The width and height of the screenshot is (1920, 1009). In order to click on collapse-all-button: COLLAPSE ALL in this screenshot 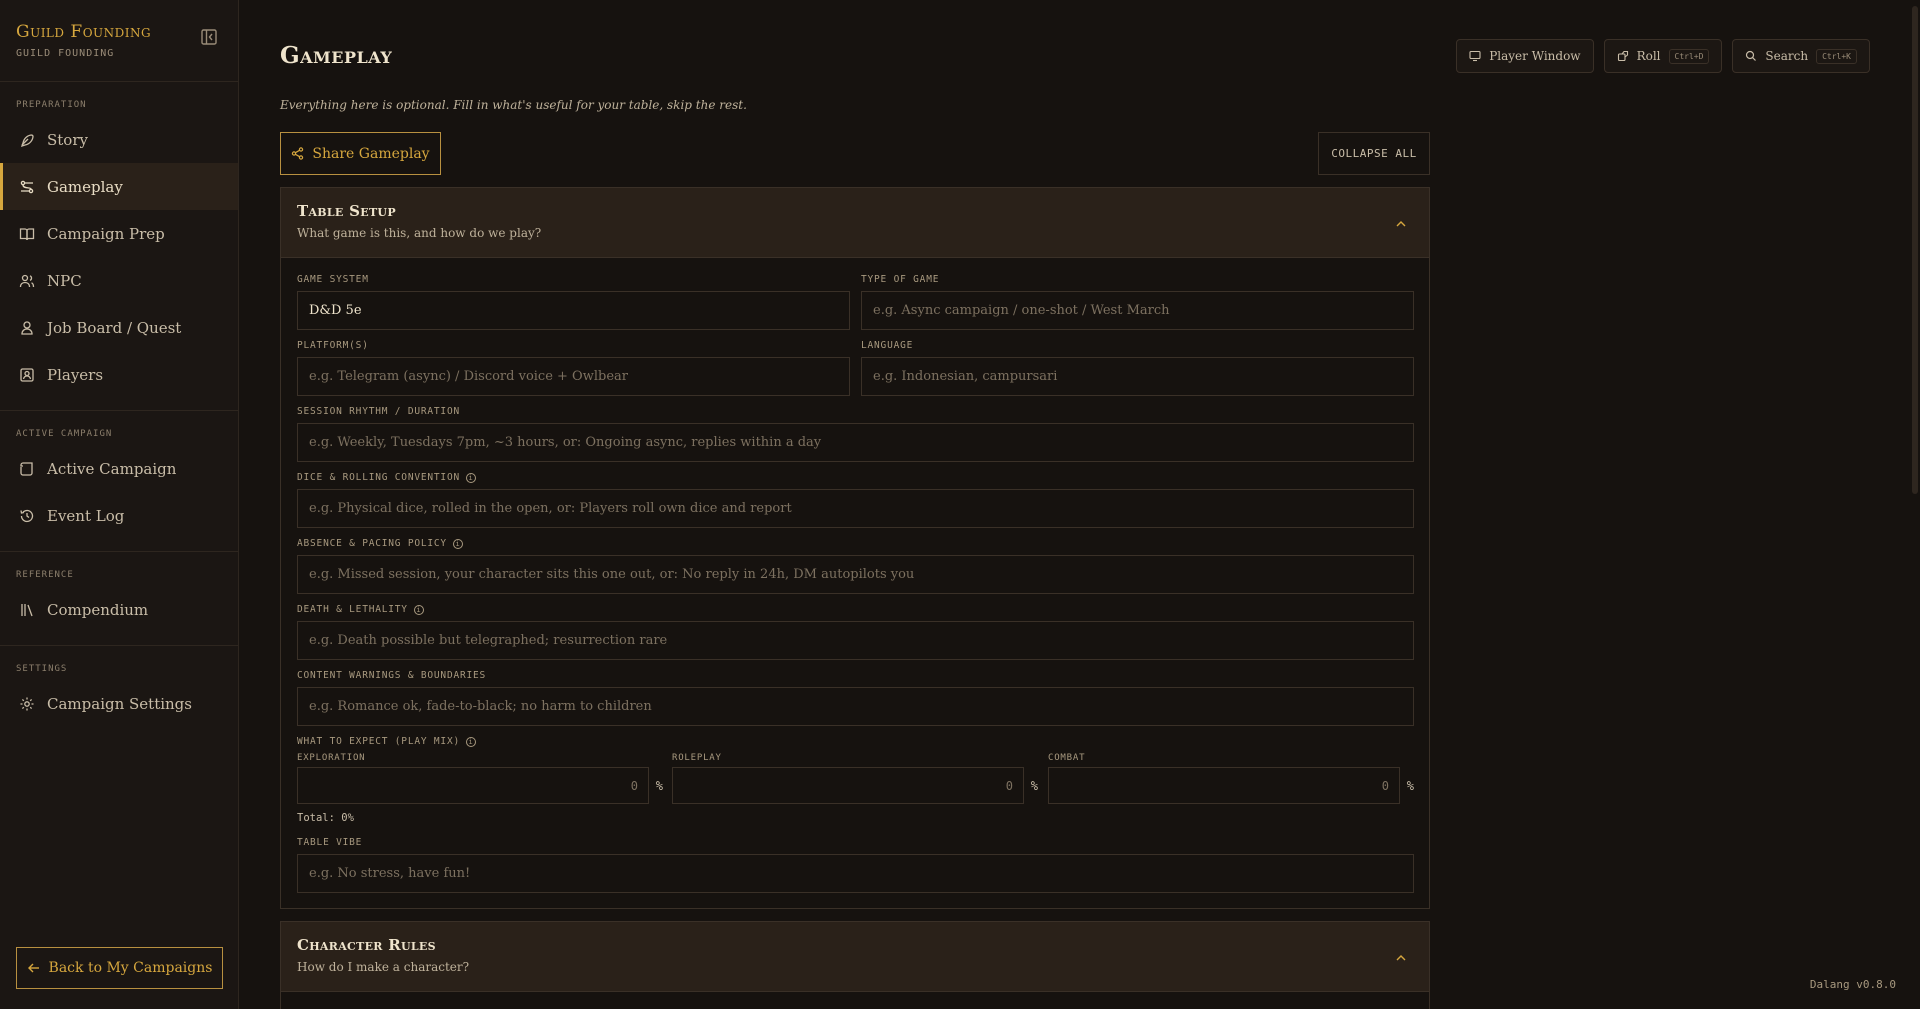, I will do `click(1374, 153)`.